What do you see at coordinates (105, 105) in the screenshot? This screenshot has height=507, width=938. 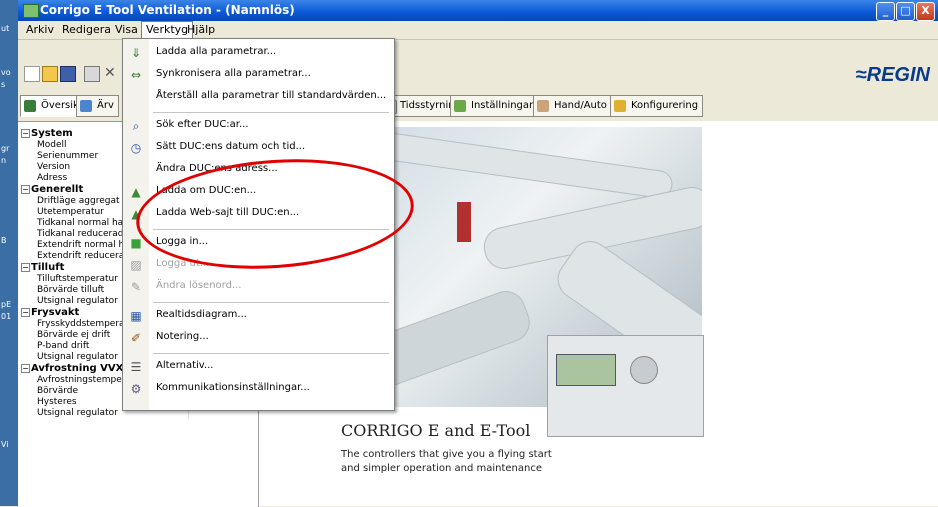 I see `tab-label: Ärv` at bounding box center [105, 105].